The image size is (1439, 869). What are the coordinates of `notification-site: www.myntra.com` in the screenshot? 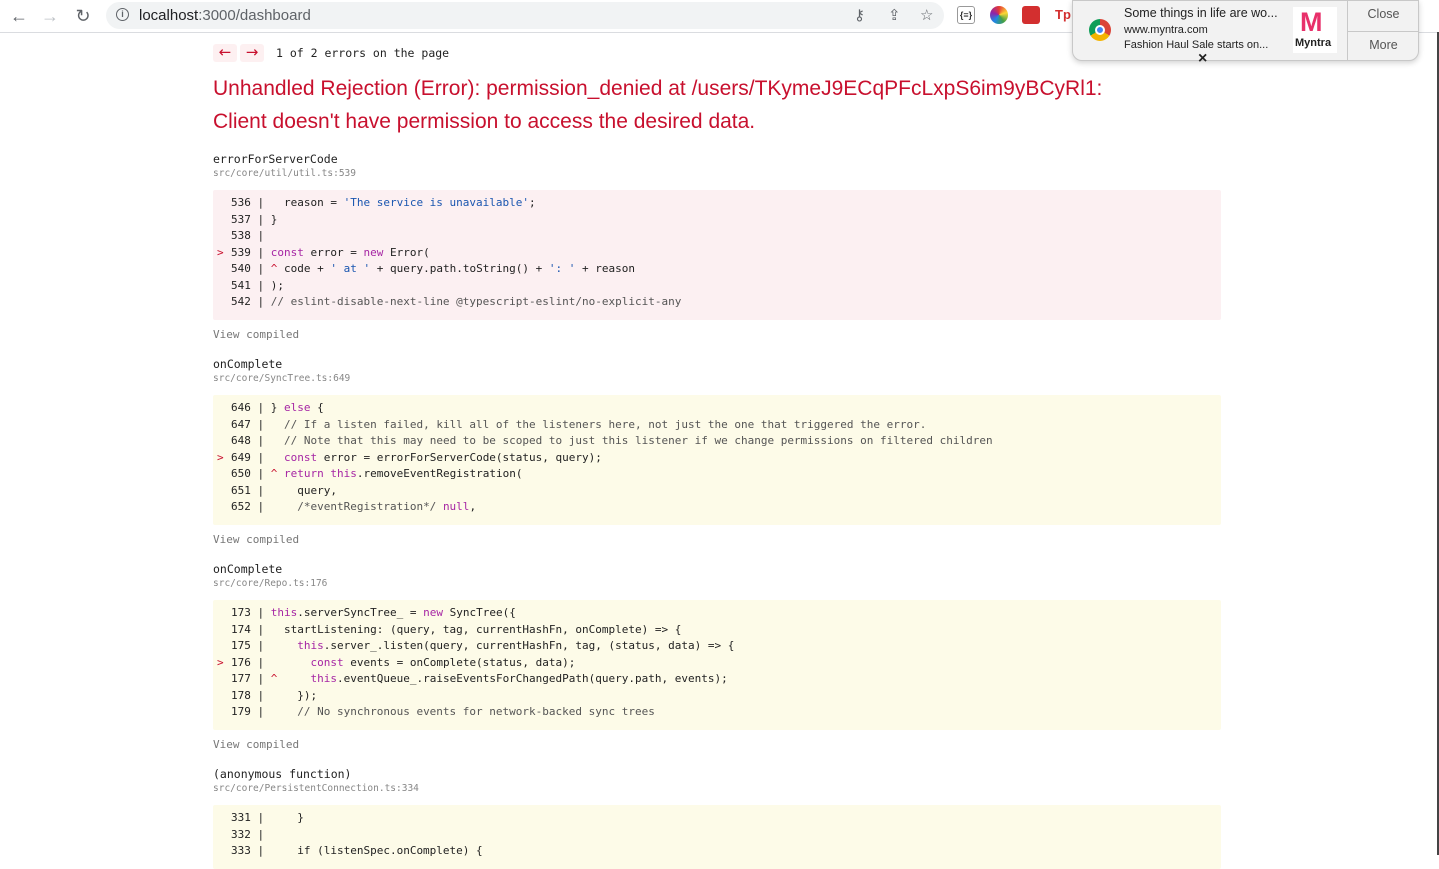 It's located at (1166, 30).